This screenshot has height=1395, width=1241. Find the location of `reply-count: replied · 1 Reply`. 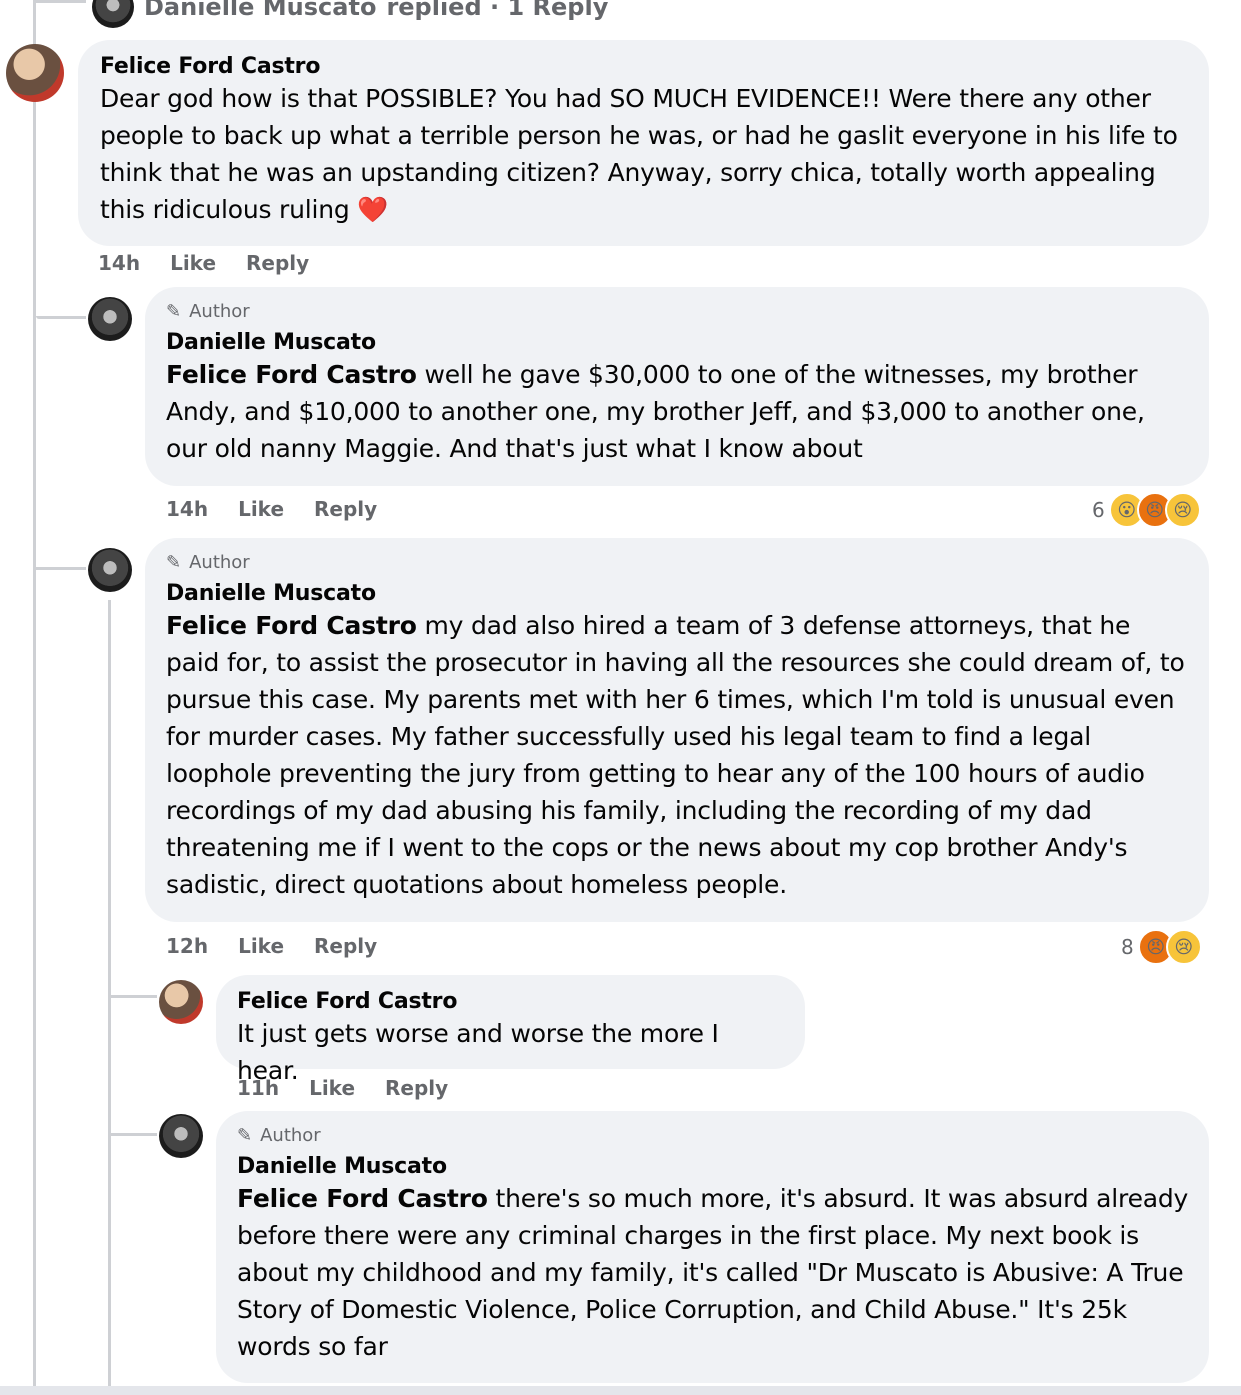

reply-count: replied · 1 Reply is located at coordinates (497, 10).